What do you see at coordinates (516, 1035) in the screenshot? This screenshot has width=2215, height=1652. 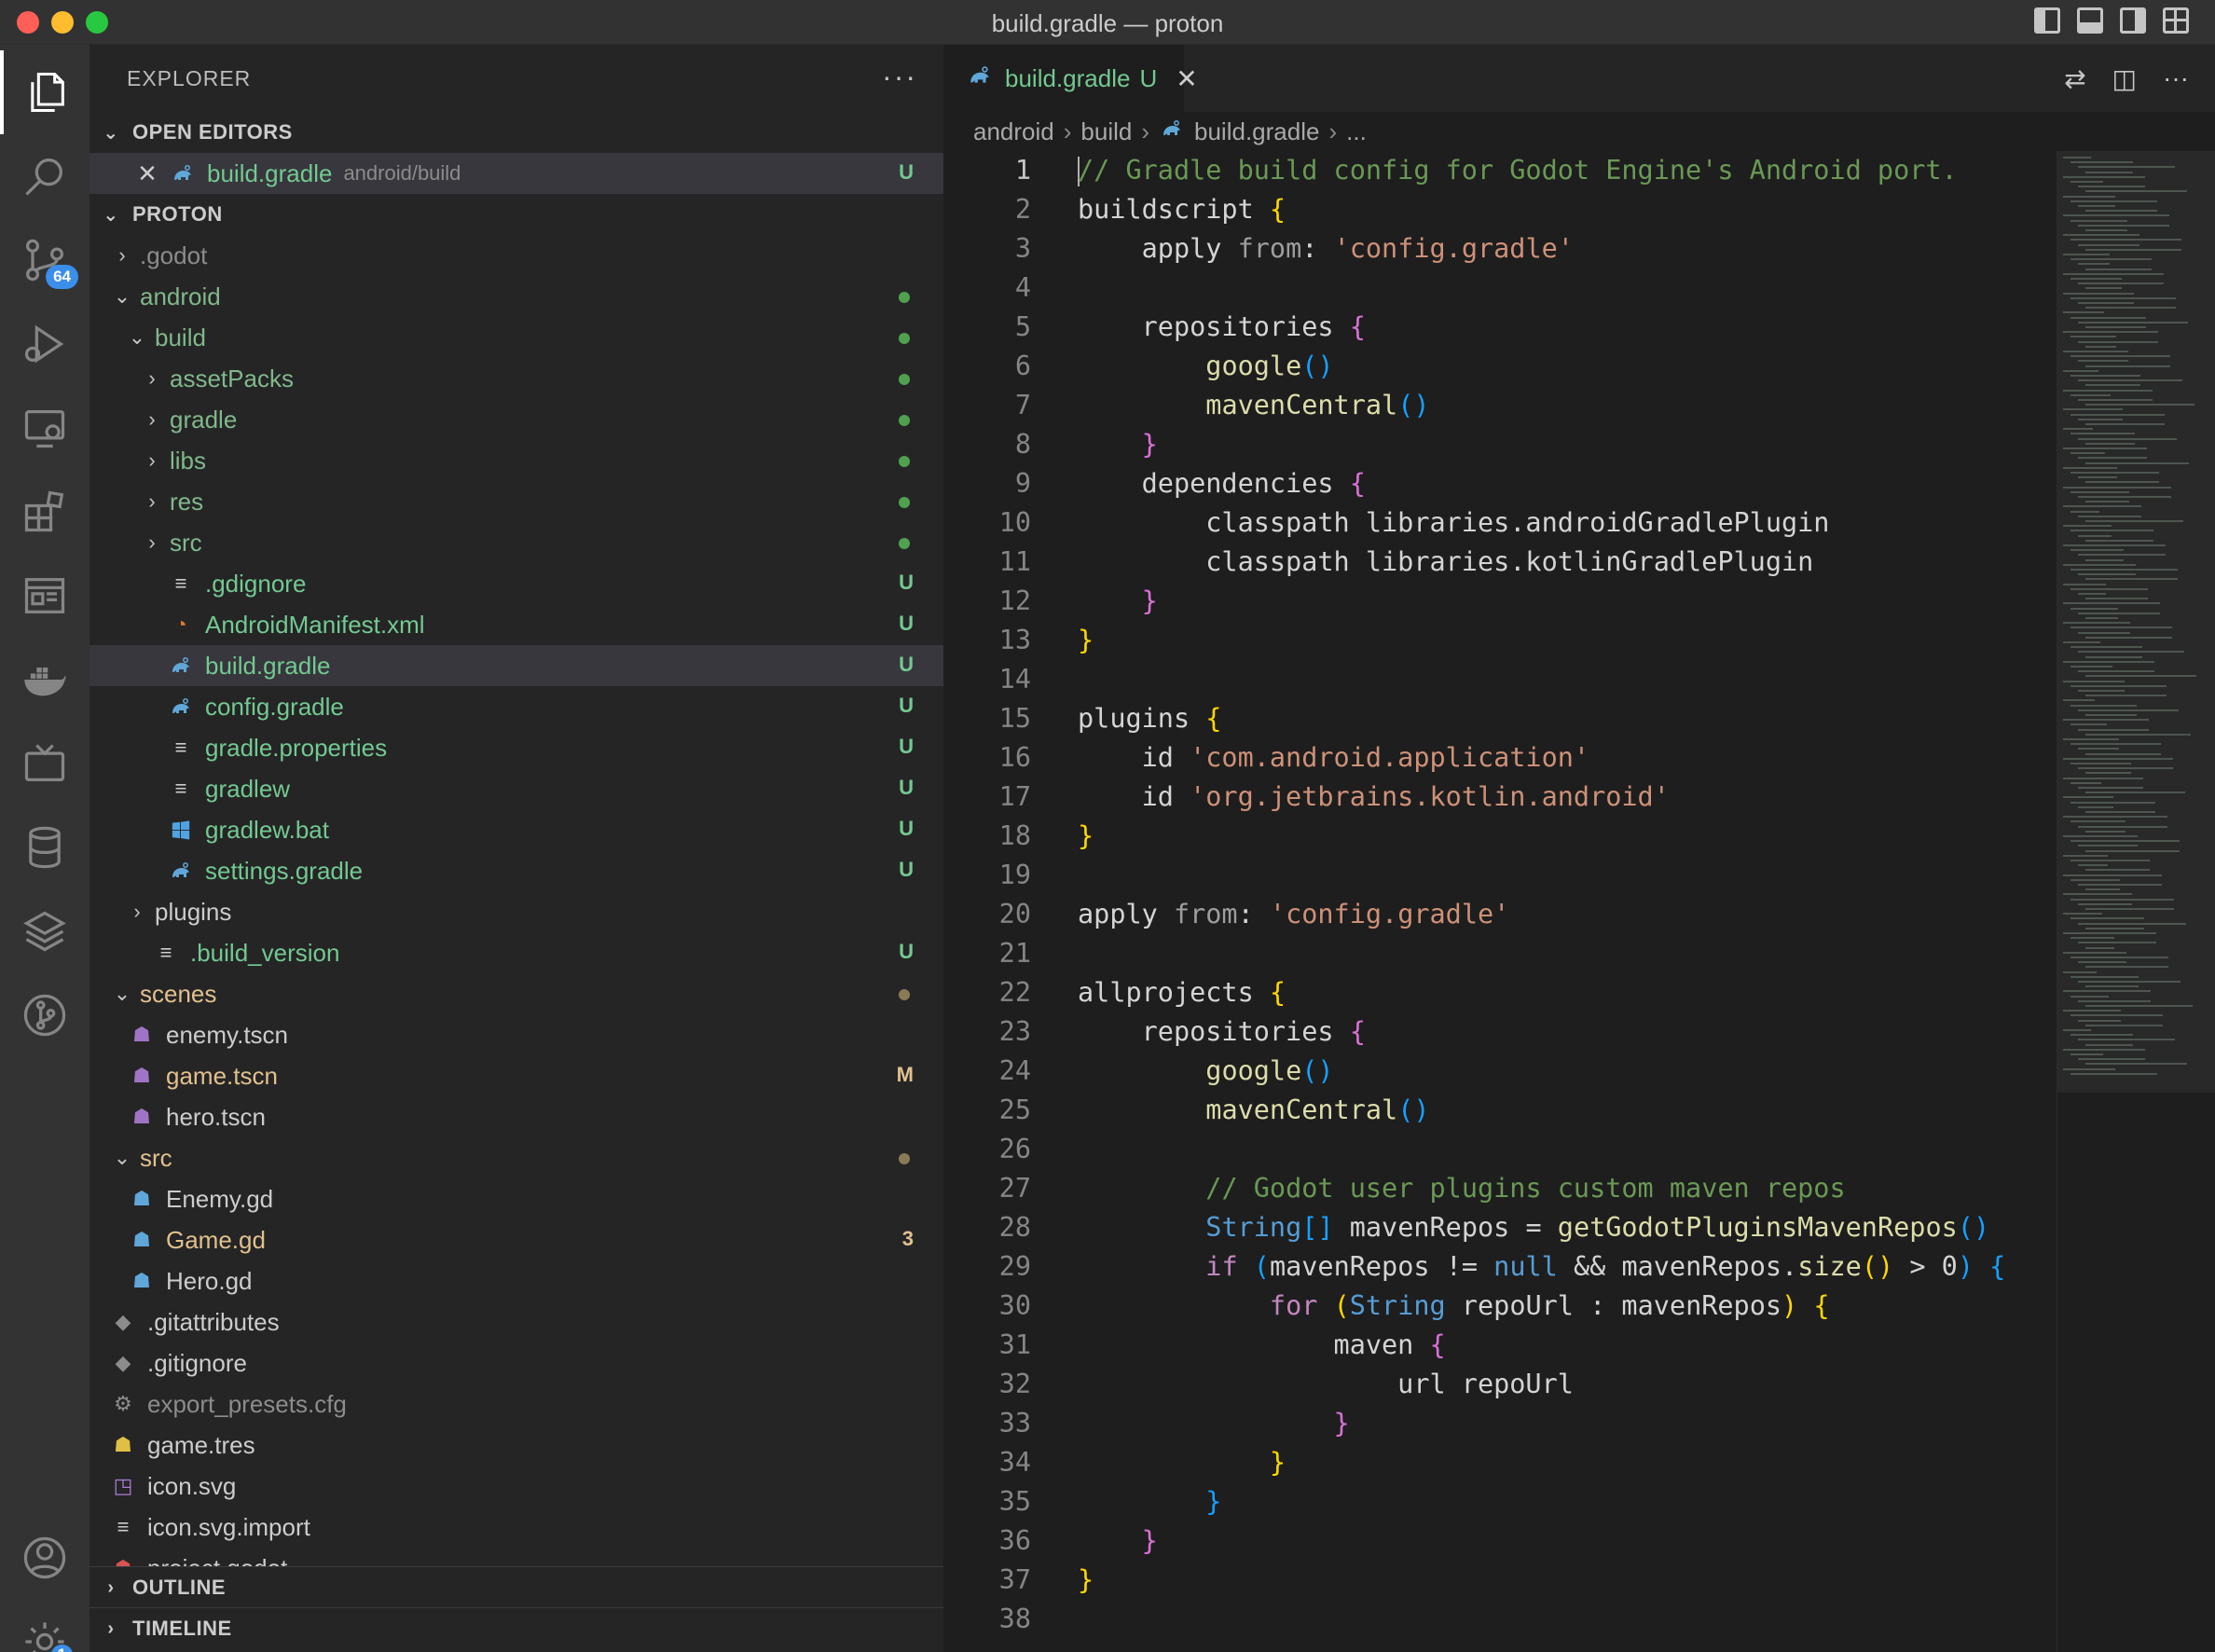 I see `tree-file-enemy-tscn: ☗ enemy.tscn` at bounding box center [516, 1035].